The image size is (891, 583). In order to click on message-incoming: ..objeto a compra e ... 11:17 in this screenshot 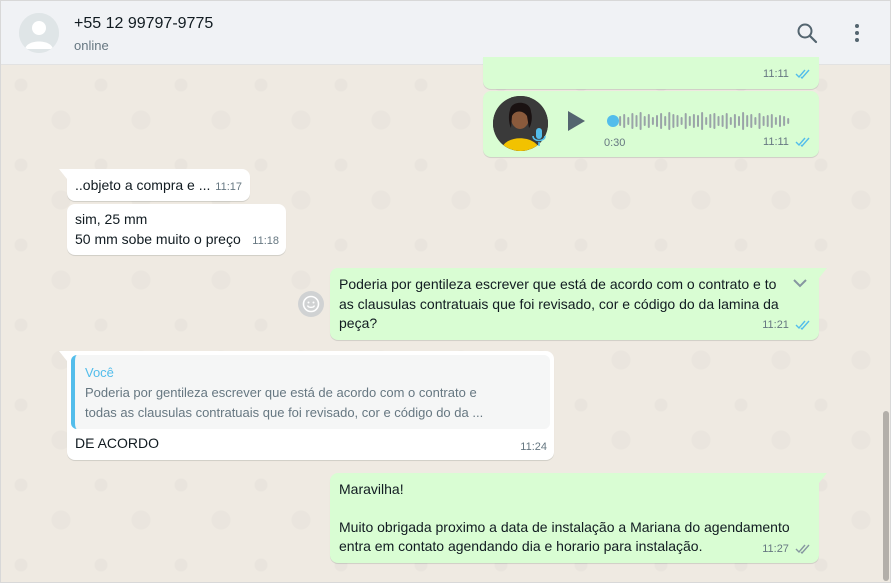, I will do `click(154, 185)`.